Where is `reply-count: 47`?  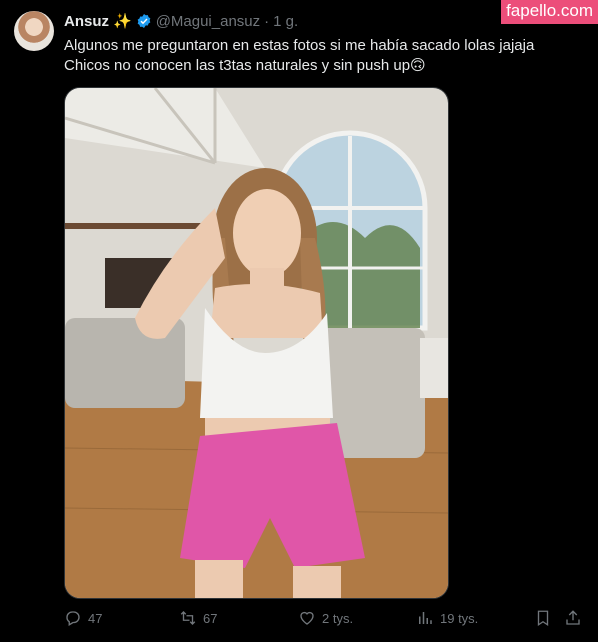
reply-count: 47 is located at coordinates (95, 618).